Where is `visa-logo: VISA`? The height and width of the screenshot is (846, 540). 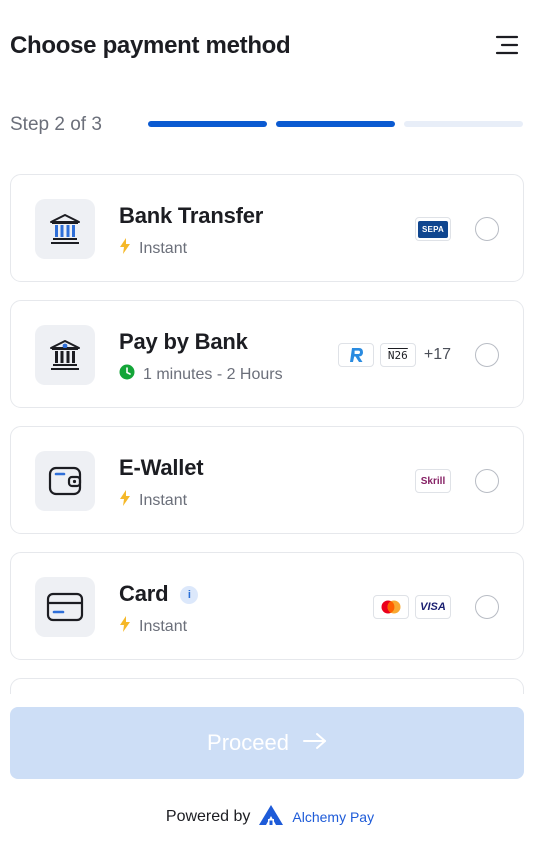
visa-logo: VISA is located at coordinates (433, 607).